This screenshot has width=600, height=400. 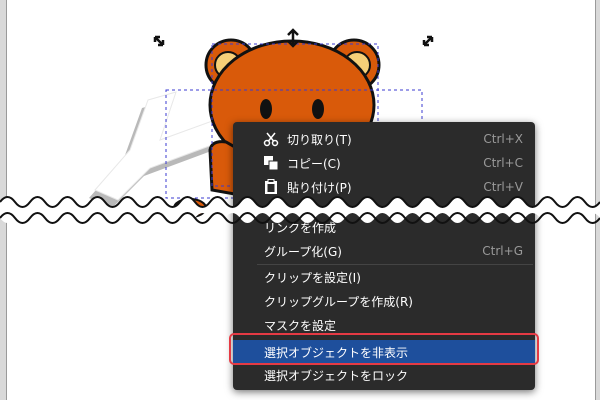 I want to click on menu-item-label: コピー(C), so click(x=314, y=163).